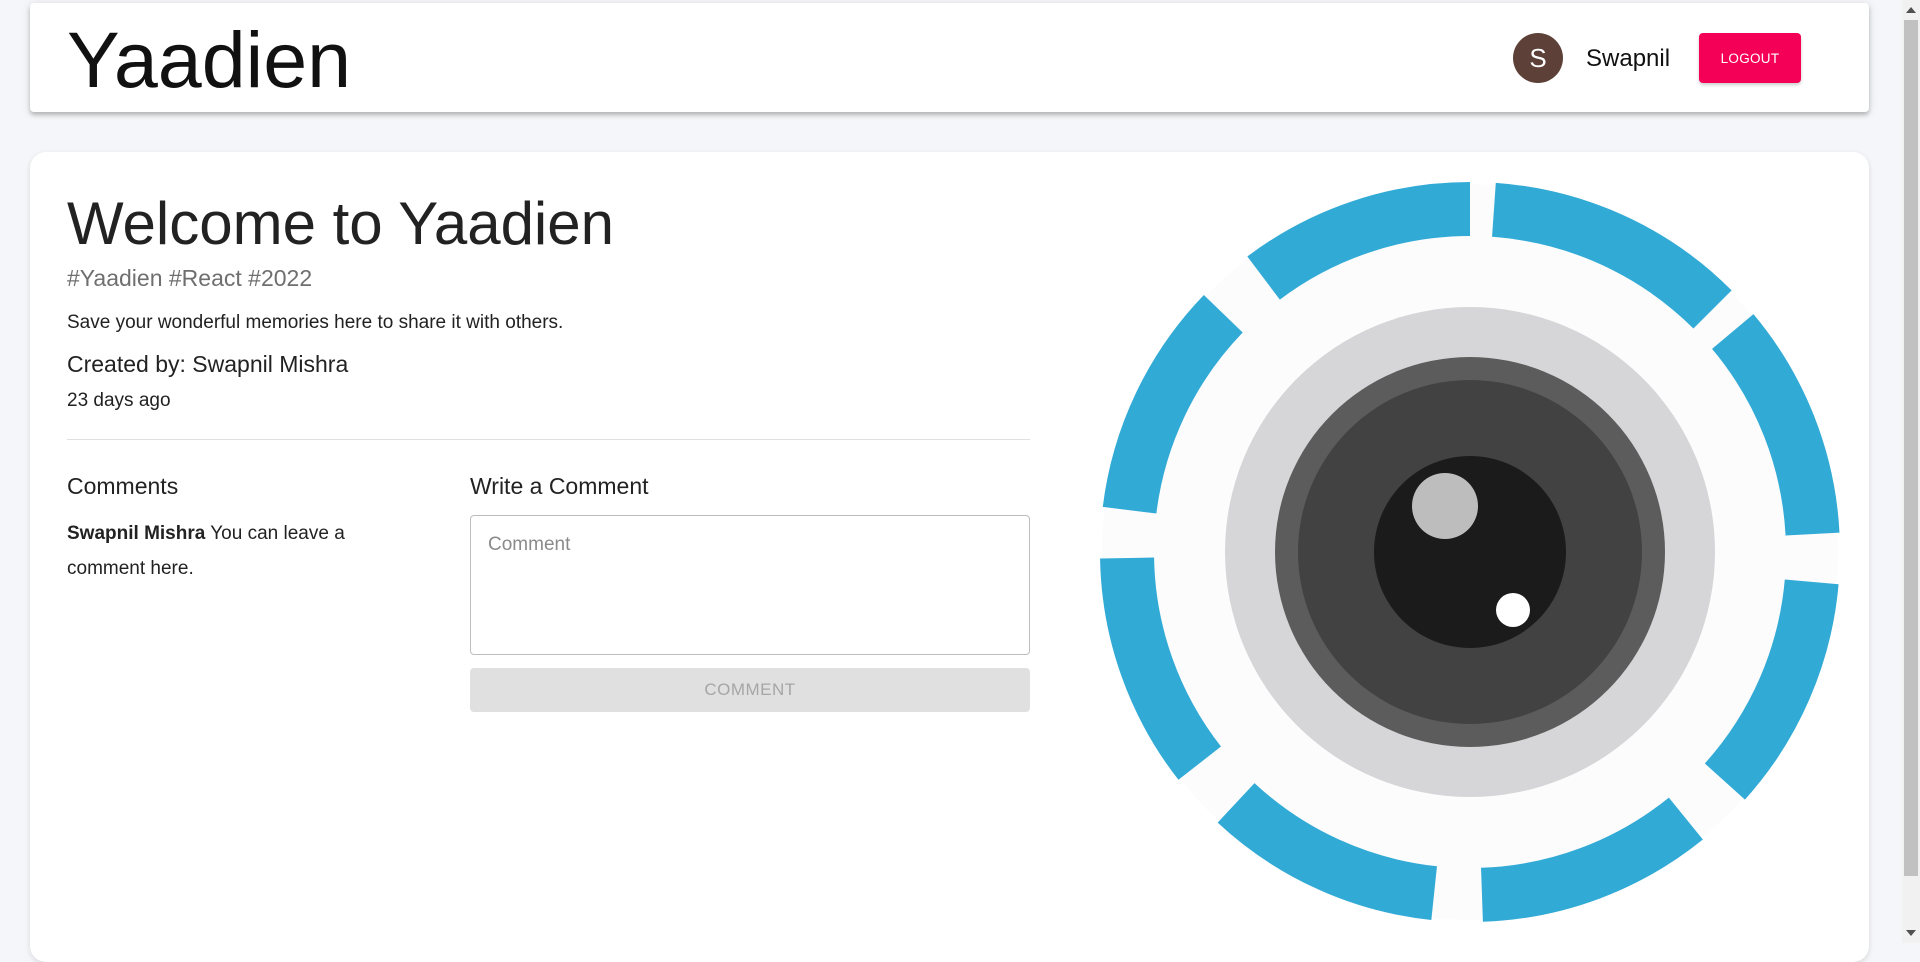 This screenshot has width=1920, height=962. I want to click on scroll-up-arrow-icon, so click(1911, 10).